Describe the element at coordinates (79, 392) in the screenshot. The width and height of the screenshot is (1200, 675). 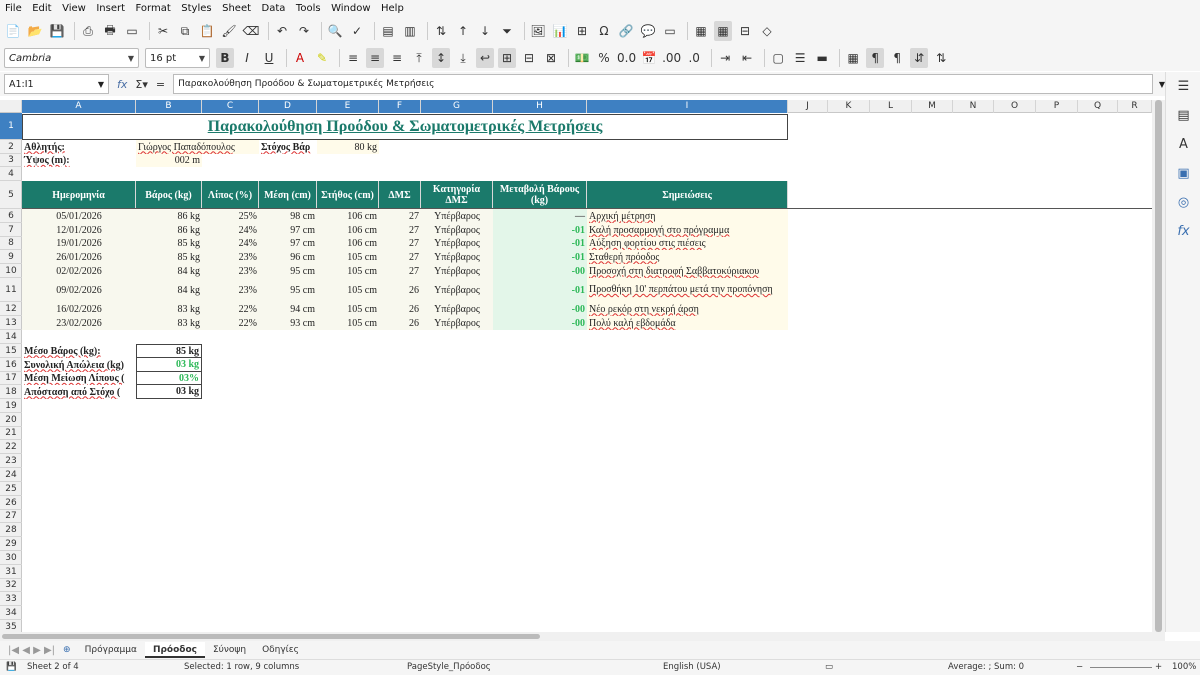
I see `summary-label: Απόσταση από Στόχο (` at that location.